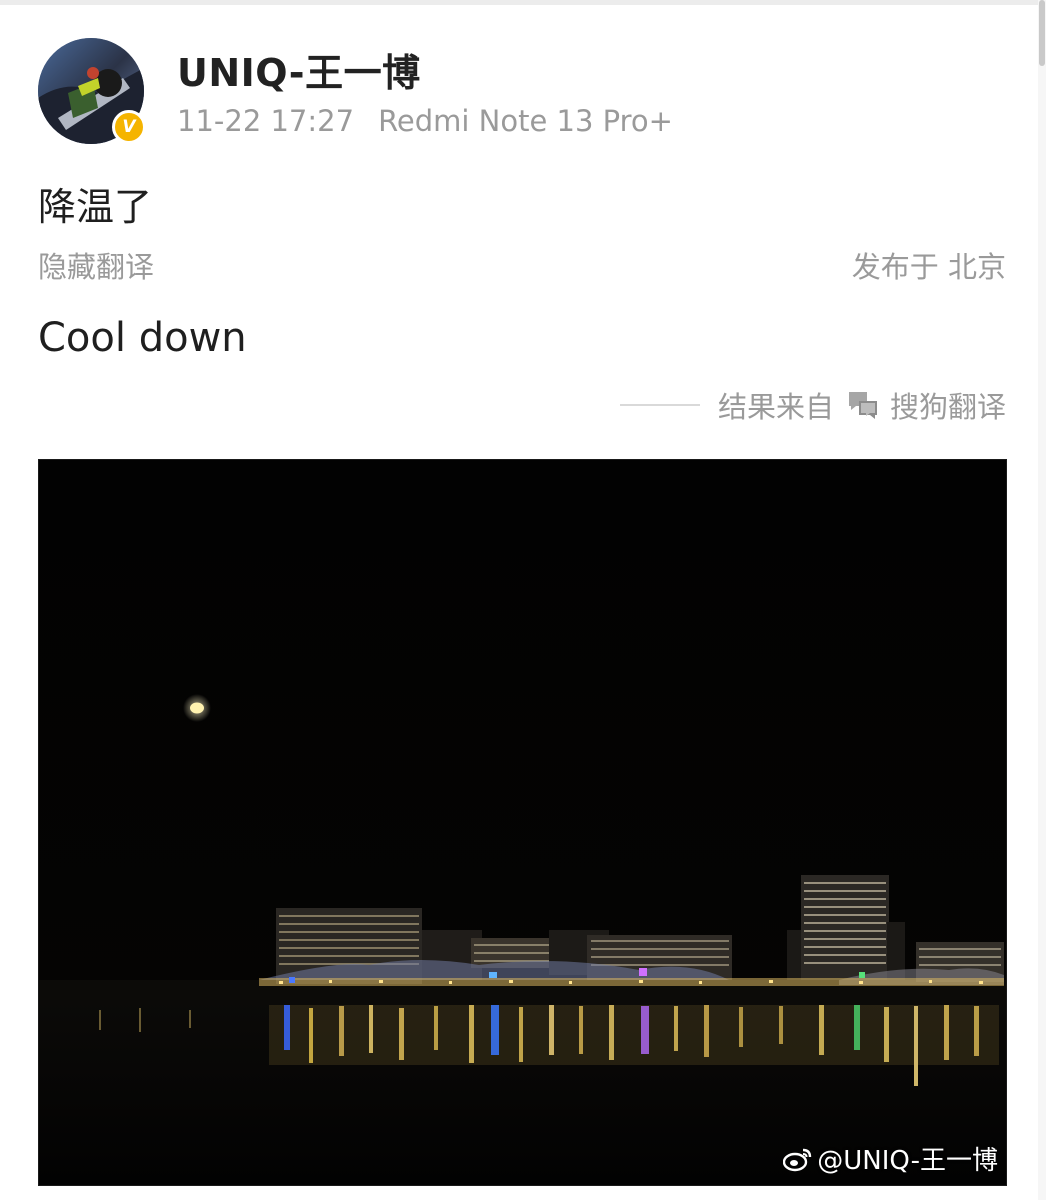 This screenshot has height=1200, width=1046. What do you see at coordinates (1042, 600) in the screenshot?
I see `scrollbar` at bounding box center [1042, 600].